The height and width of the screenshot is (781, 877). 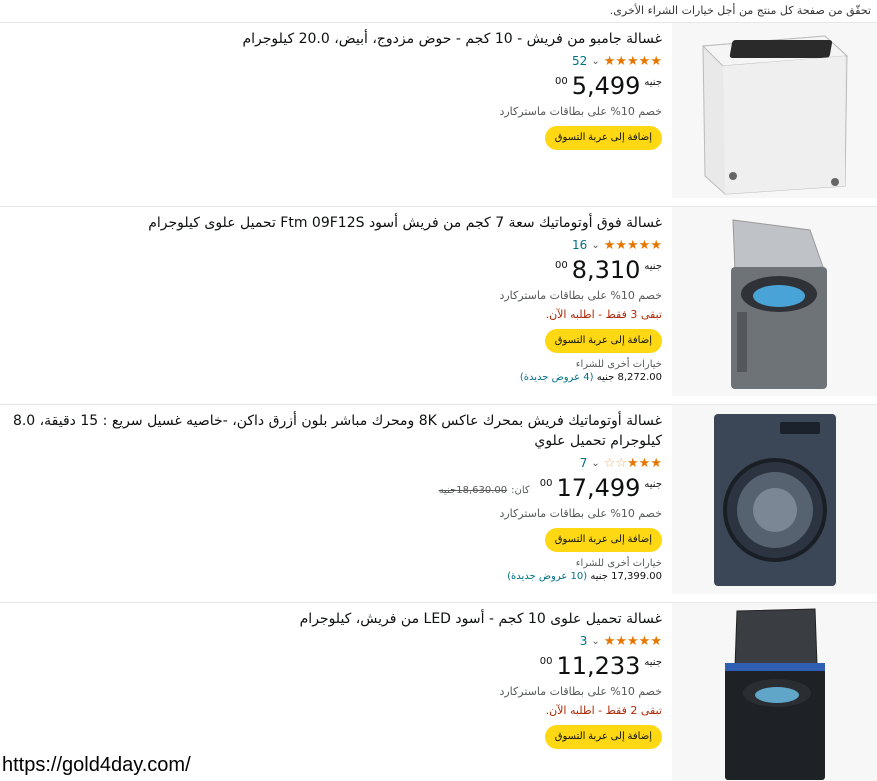 I want to click on washer-top-load-black-image, so click(x=774, y=693).